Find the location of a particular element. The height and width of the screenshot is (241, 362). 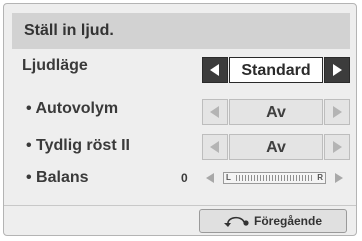

balance-right-marker: R is located at coordinates (320, 177).